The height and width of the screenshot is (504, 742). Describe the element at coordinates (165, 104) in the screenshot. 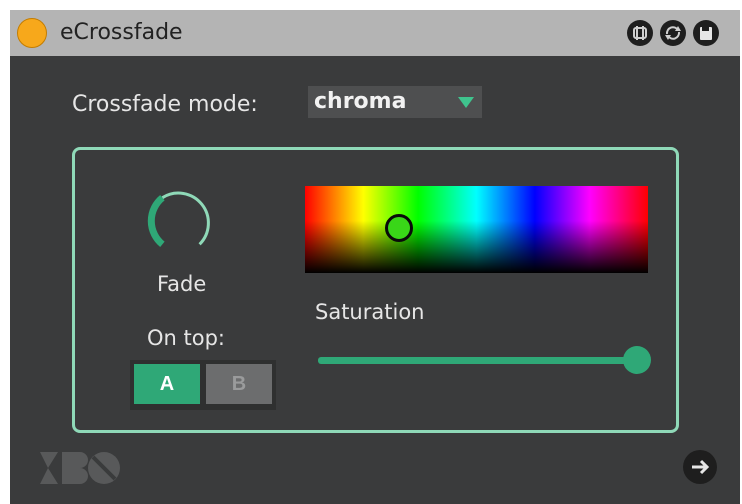

I see `crossfade-mode-label: Crossfade mode:` at that location.